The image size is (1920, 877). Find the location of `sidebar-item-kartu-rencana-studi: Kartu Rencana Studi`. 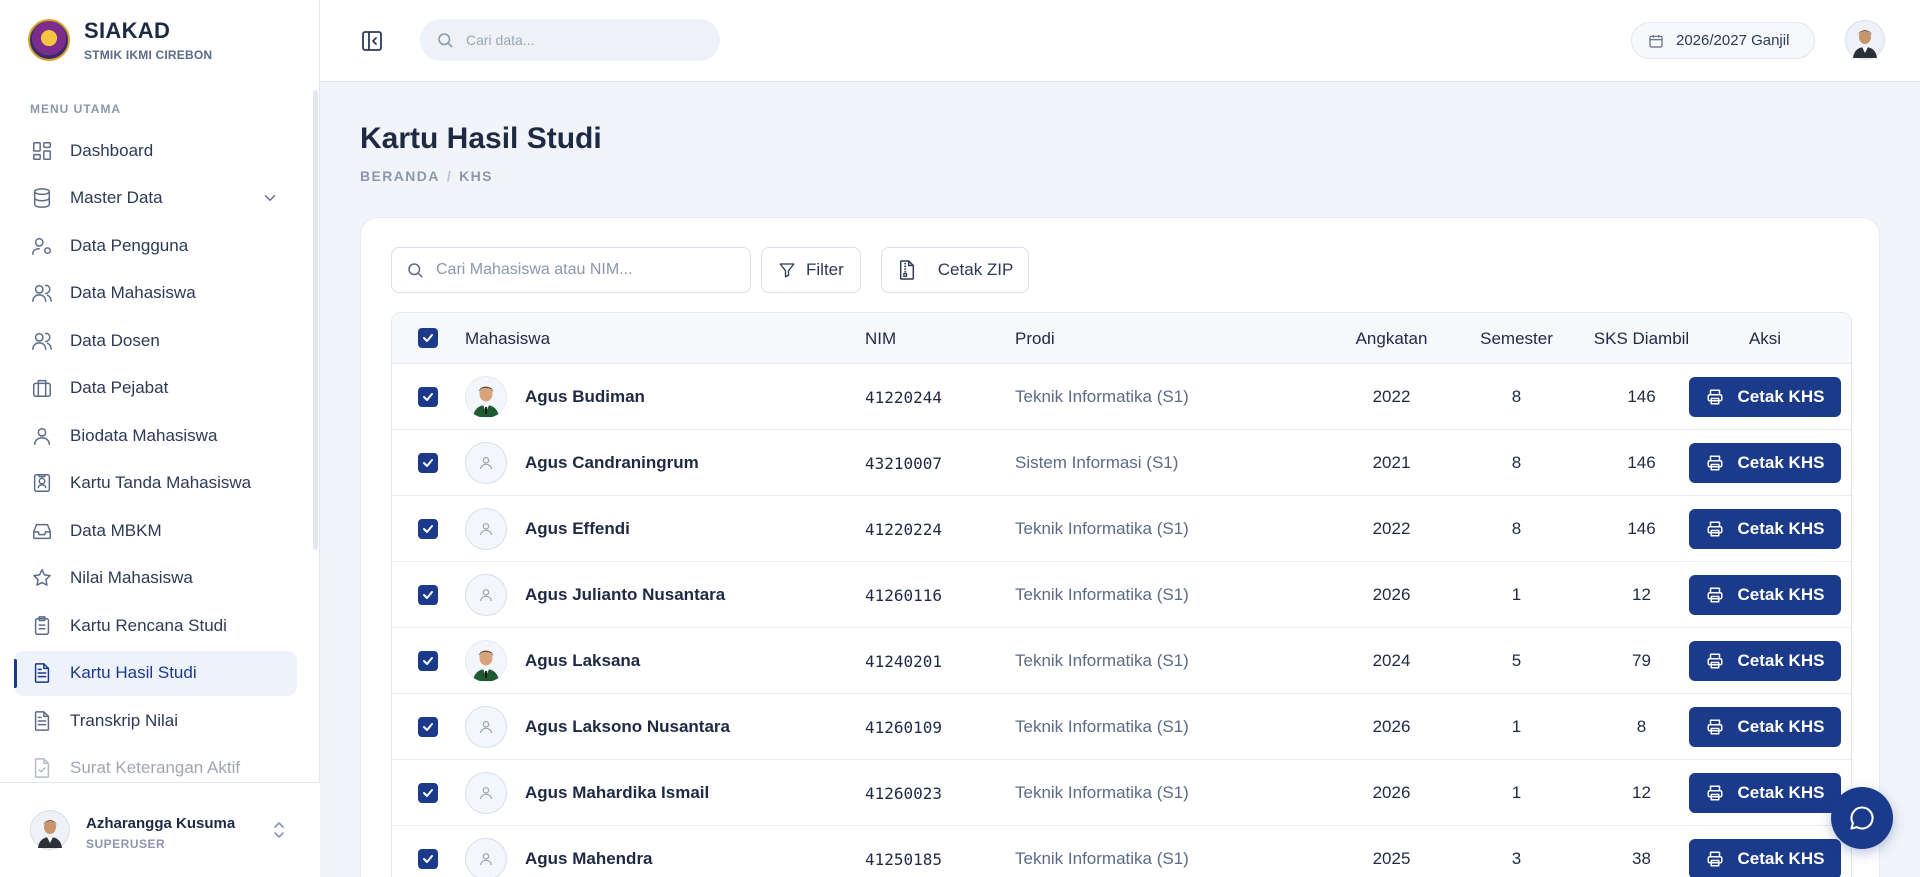

sidebar-item-kartu-rencana-studi: Kartu Rencana Studi is located at coordinates (155, 625).